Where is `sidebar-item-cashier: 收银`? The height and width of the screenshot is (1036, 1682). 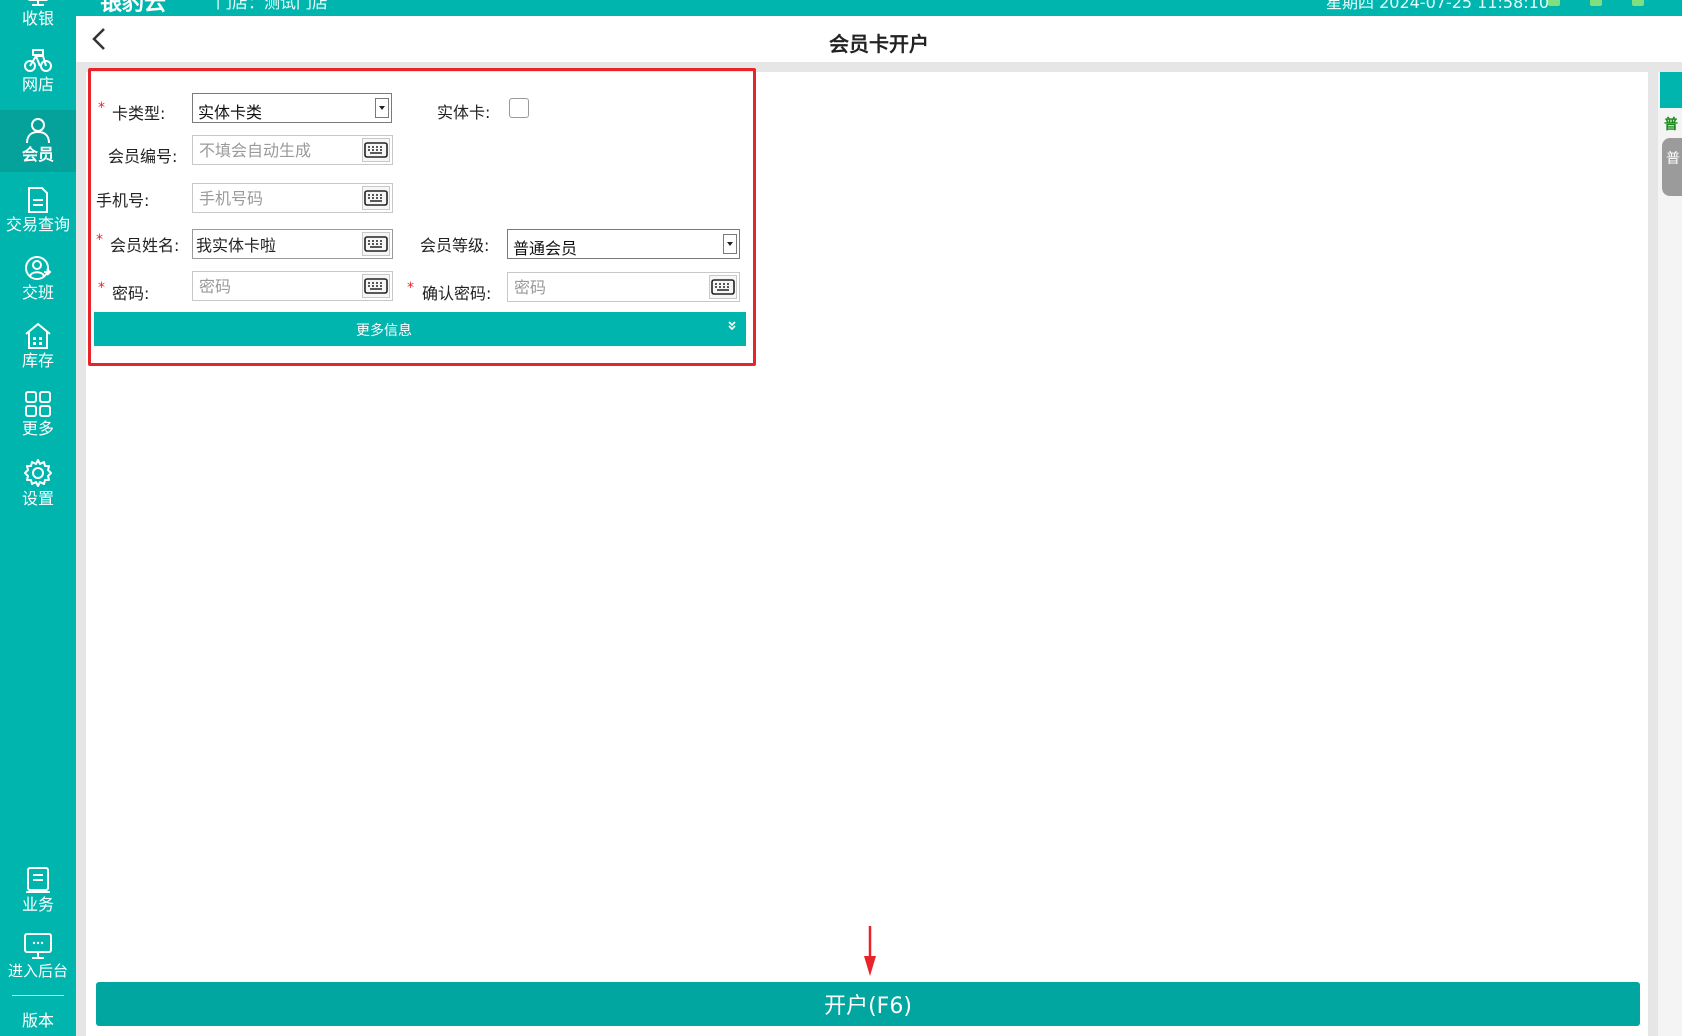
sidebar-item-cashier: 收银 is located at coordinates (38, 21).